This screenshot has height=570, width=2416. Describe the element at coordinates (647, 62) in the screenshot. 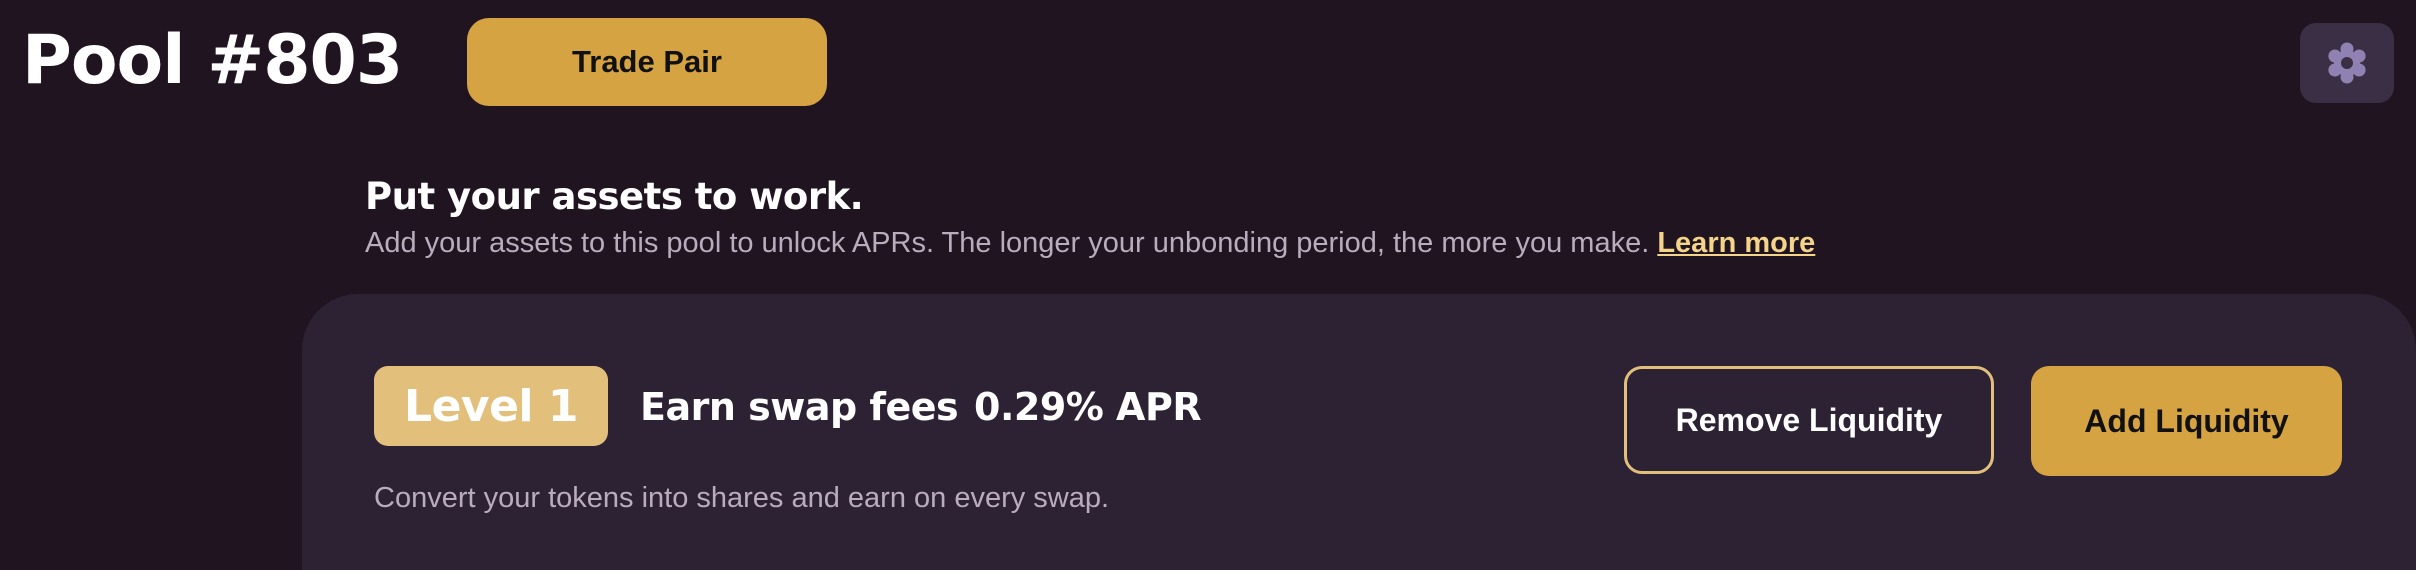

I see `trade-pair-button: Trade Pair` at that location.